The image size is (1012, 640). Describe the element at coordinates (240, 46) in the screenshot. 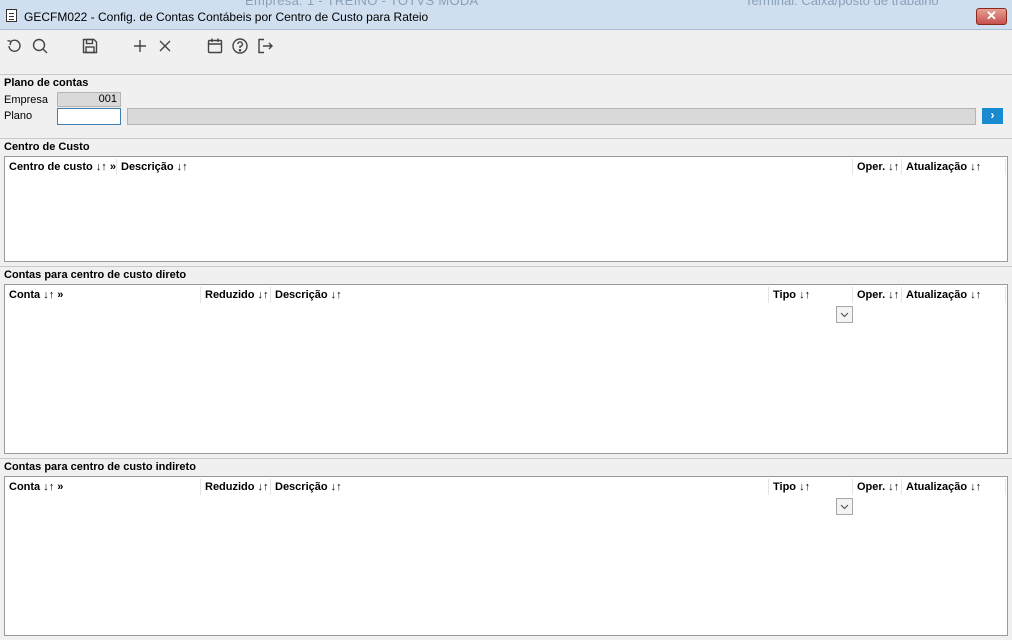

I see `help-icon` at that location.